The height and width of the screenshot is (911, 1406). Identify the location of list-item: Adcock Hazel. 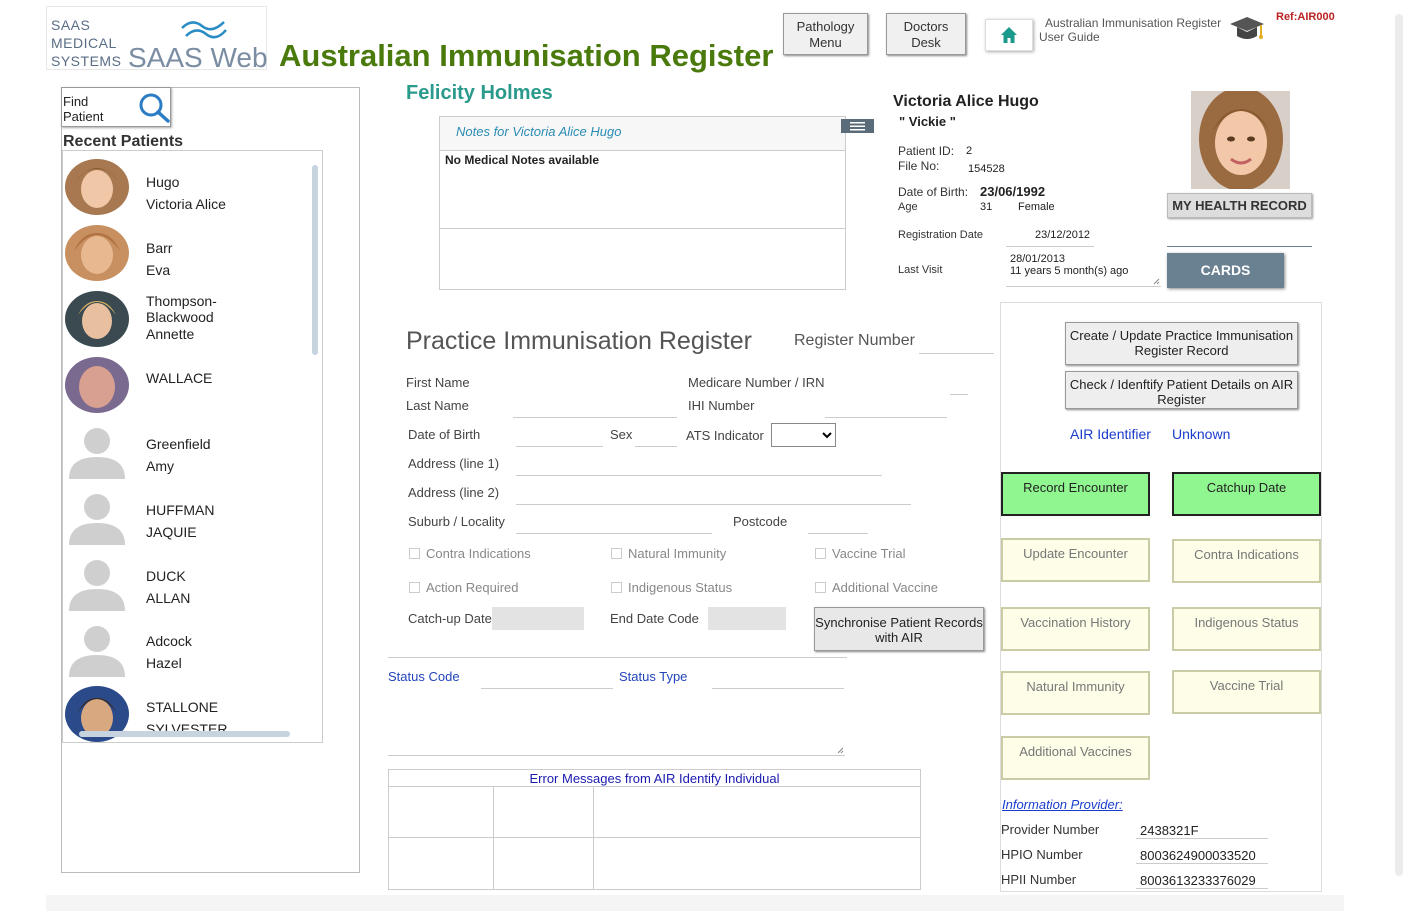
(185, 653).